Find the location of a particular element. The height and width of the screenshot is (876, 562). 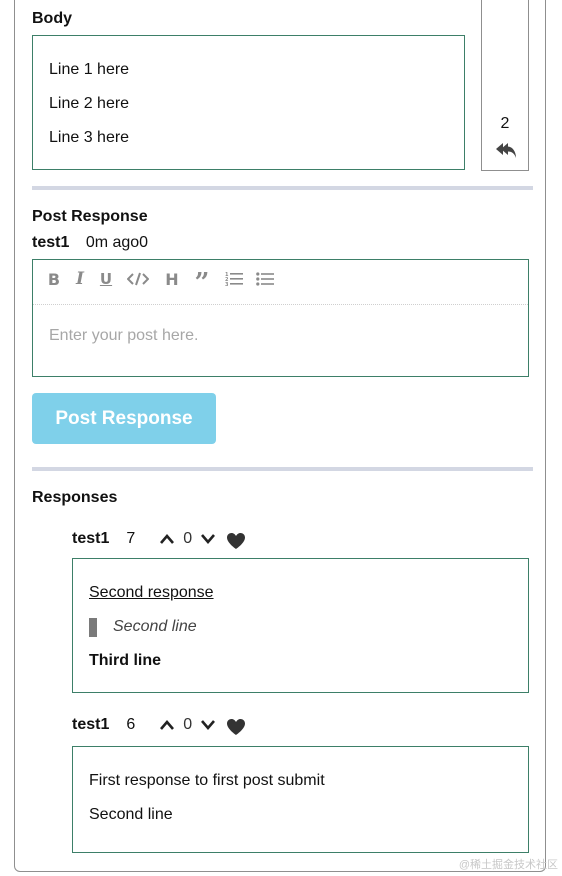

bold-icon: B is located at coordinates (54, 279).